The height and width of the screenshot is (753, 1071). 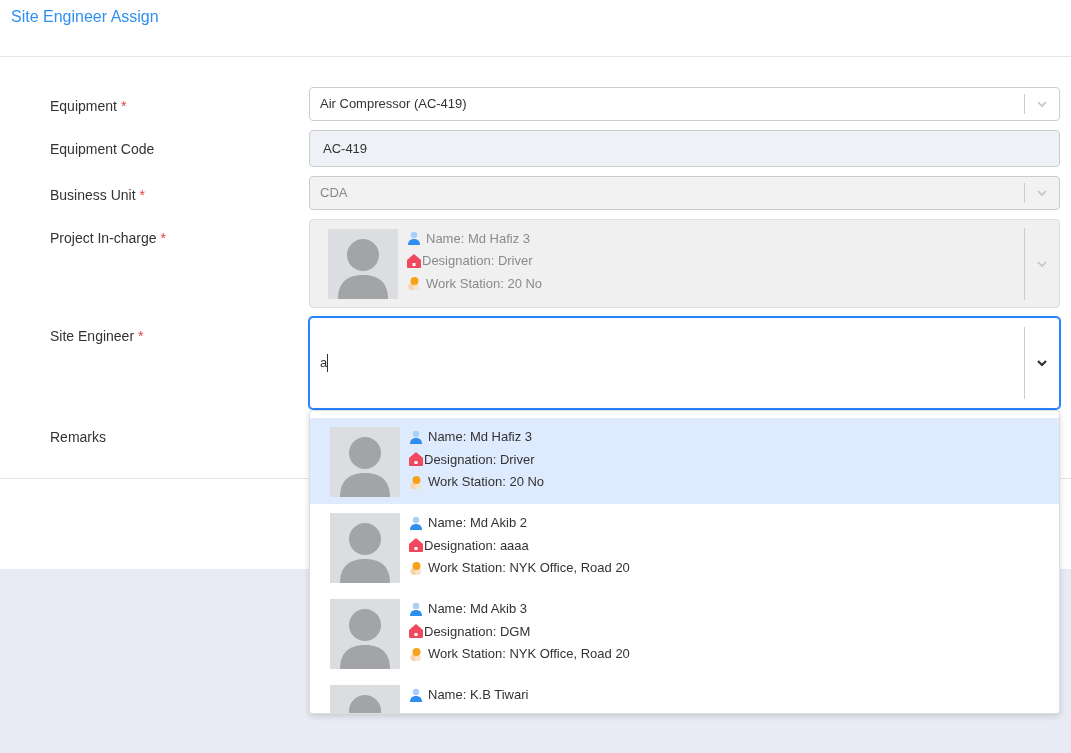 I want to click on dropdown-option: Name: Md Akib 2 Designation: aaaa Work Station: NYK Office, Road 20, so click(x=684, y=547).